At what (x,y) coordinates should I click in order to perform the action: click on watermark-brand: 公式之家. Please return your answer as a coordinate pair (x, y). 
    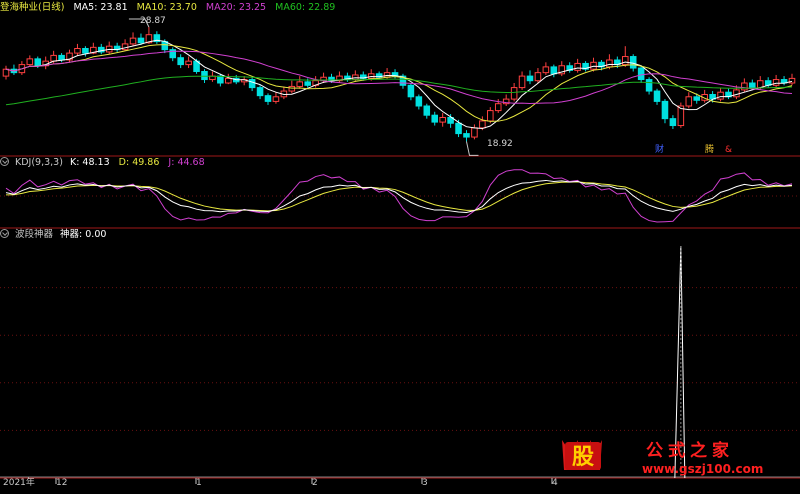
    Looking at the image, I should click on (690, 450).